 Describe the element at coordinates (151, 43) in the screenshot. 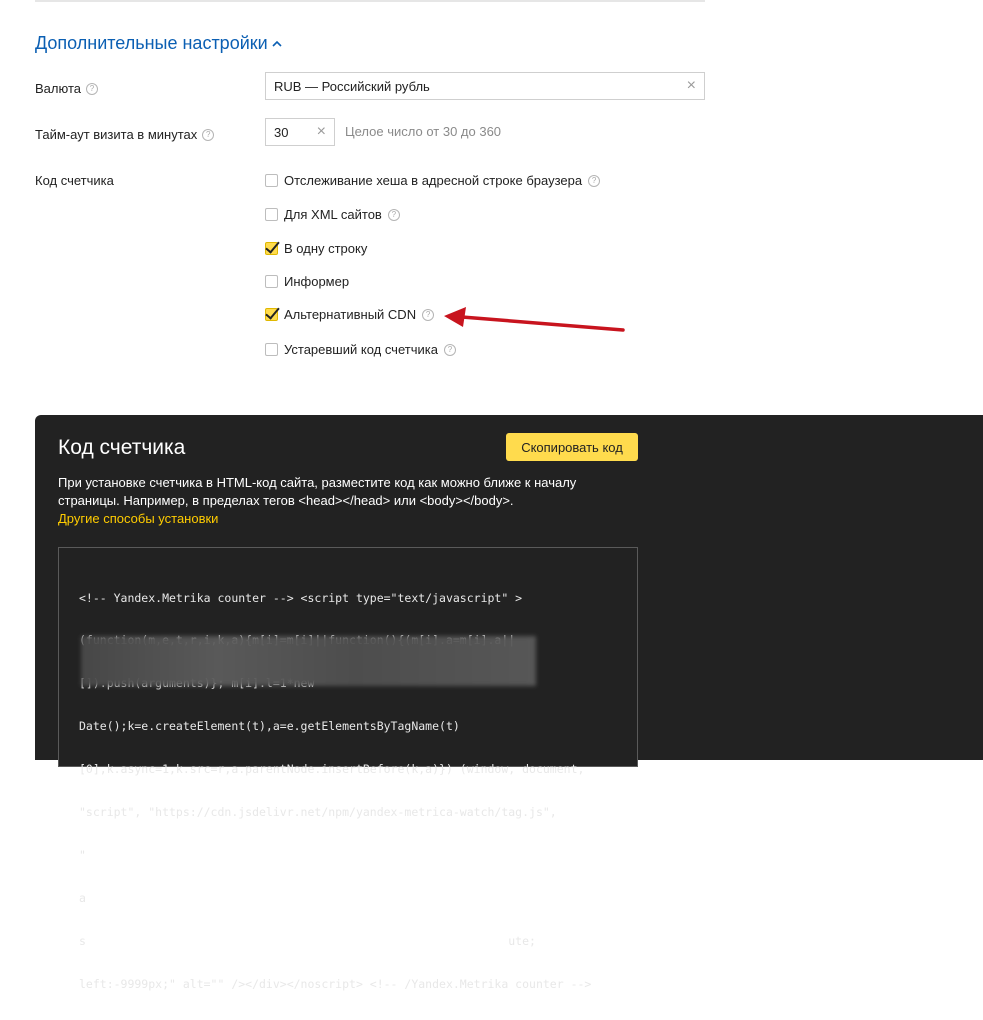

I see `section-title-text: Дополнительные настройки` at that location.